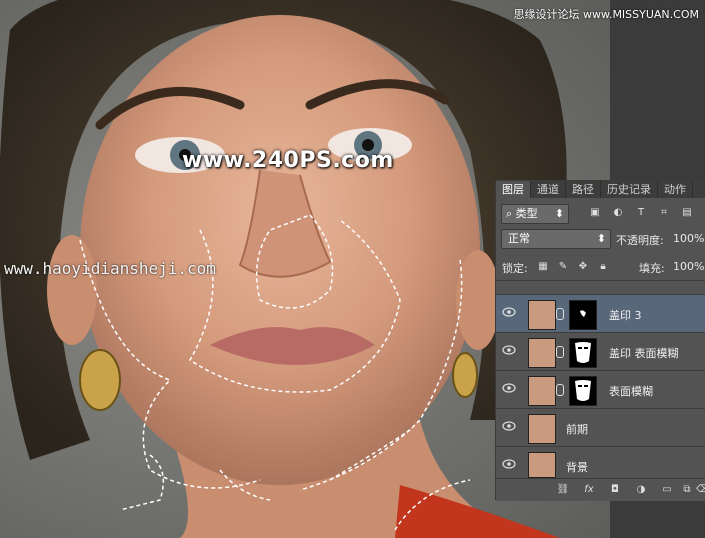 This screenshot has width=705, height=538. What do you see at coordinates (600, 351) in the screenshot?
I see `layer-row-stamp-surface-blur: 盖印 表面模糊` at bounding box center [600, 351].